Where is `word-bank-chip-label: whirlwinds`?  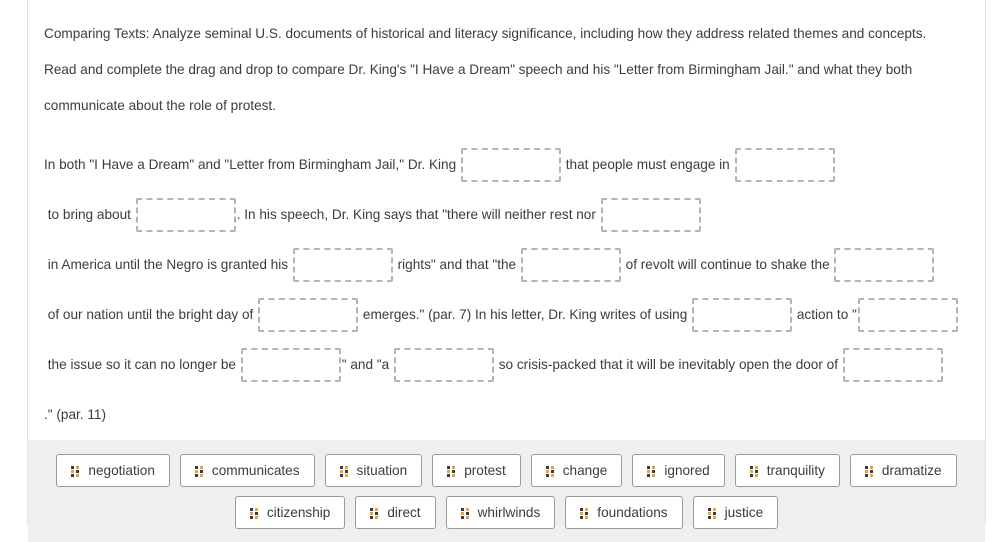 word-bank-chip-label: whirlwinds is located at coordinates (509, 512).